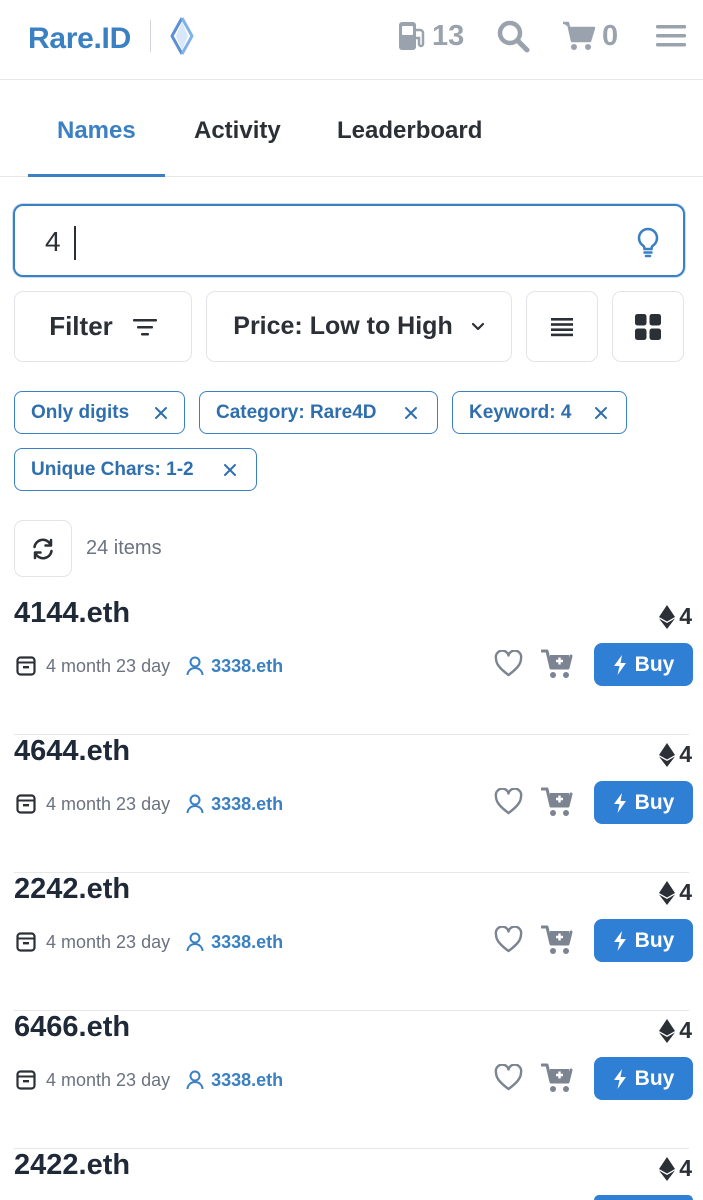 This screenshot has height=1200, width=703. I want to click on list-item: 6466.eth 4 4 month 23 day 3338.eth Buy, so click(351, 1080).